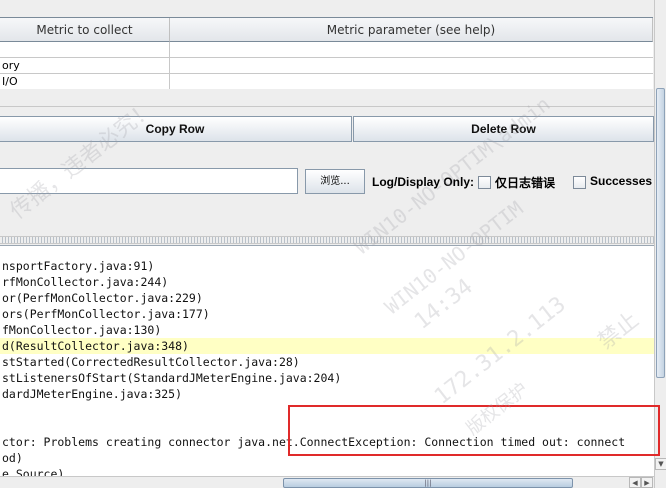 The image size is (666, 488). What do you see at coordinates (474, 430) in the screenshot?
I see `highlight-annotation-box` at bounding box center [474, 430].